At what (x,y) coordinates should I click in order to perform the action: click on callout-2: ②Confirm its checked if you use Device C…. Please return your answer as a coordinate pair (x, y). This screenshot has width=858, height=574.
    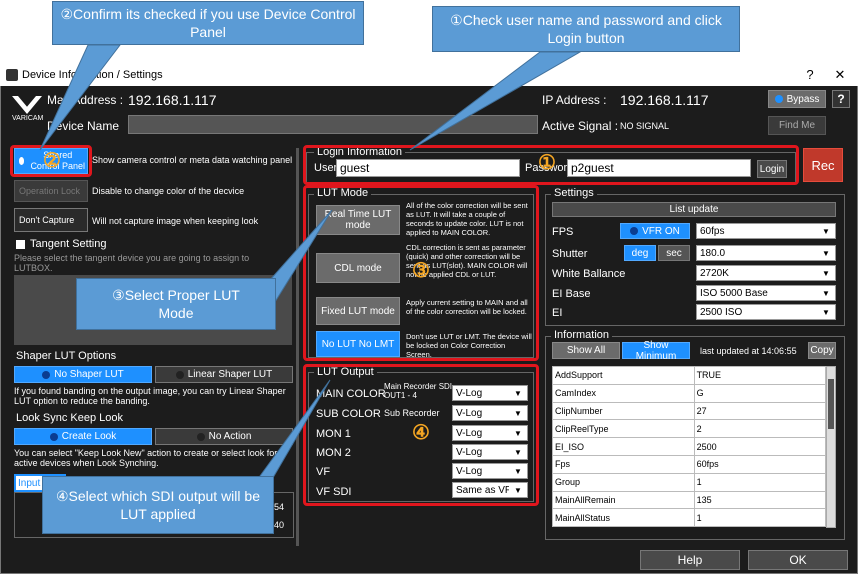
    Looking at the image, I should click on (208, 23).